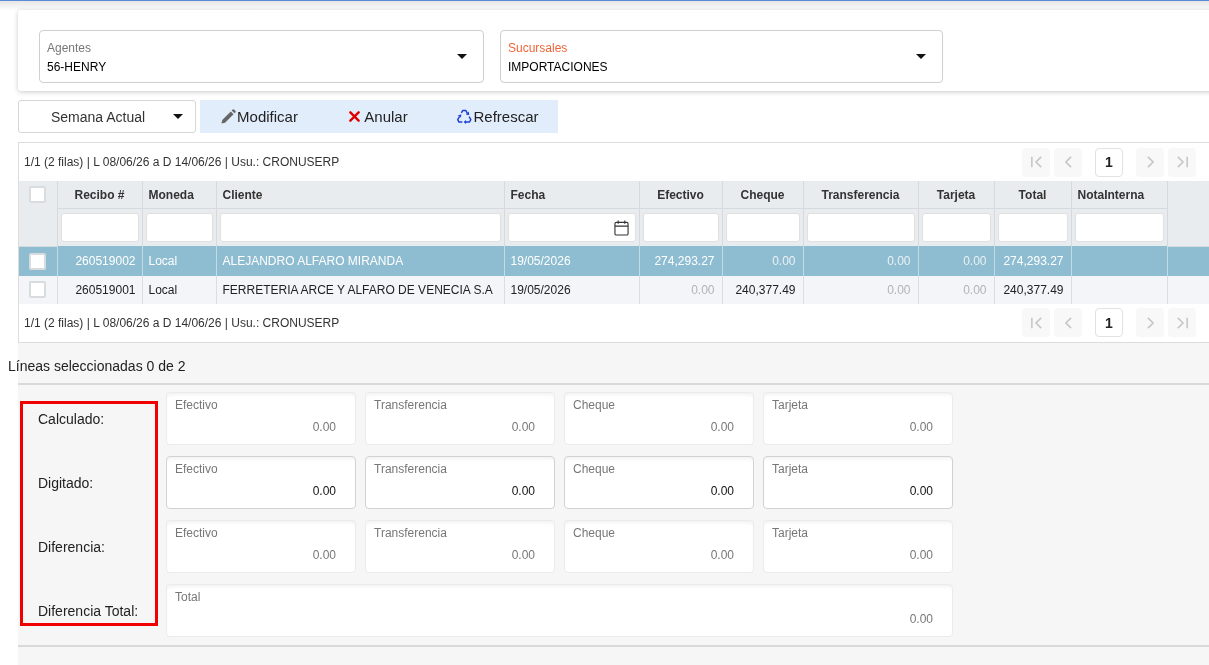 This screenshot has height=665, width=1209. I want to click on row-label: Calculado:, so click(71, 418).